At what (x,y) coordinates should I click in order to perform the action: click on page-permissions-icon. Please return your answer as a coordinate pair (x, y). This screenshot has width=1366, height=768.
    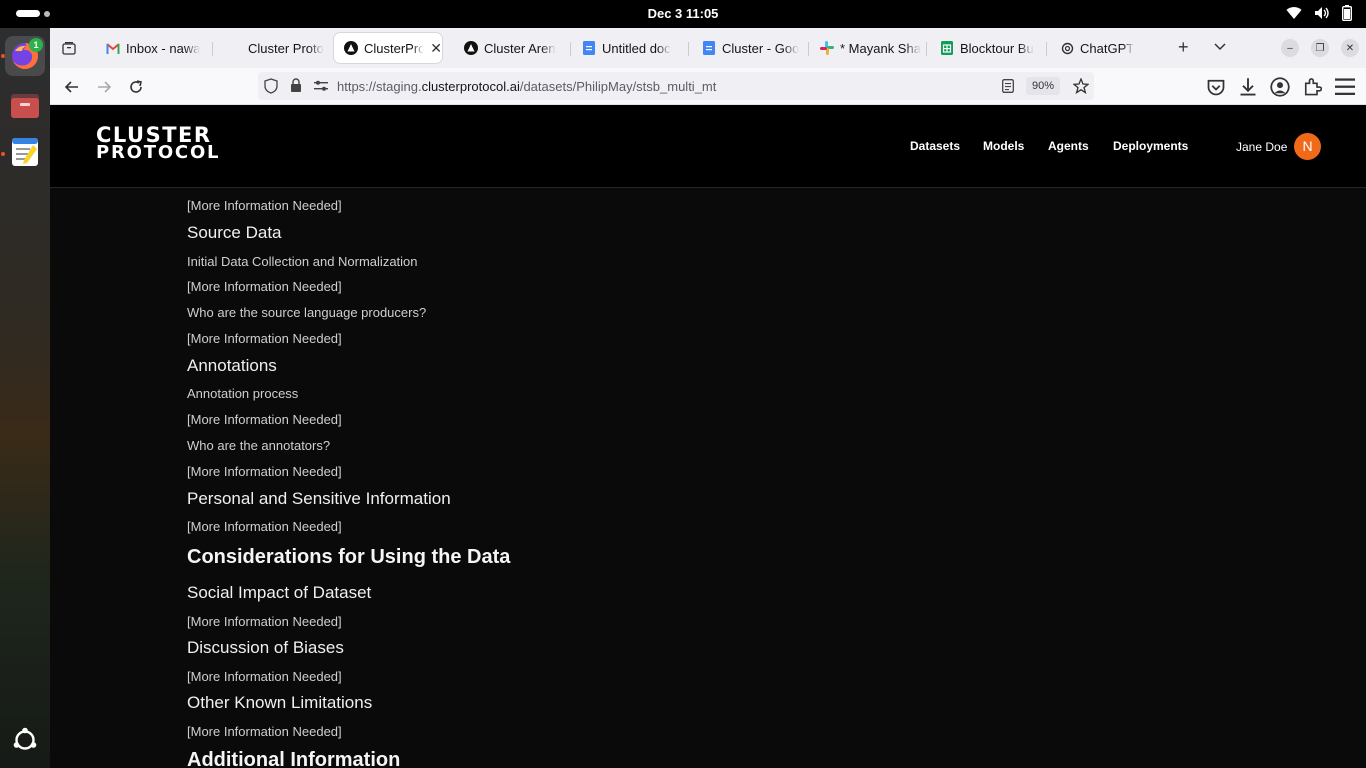
    Looking at the image, I should click on (321, 86).